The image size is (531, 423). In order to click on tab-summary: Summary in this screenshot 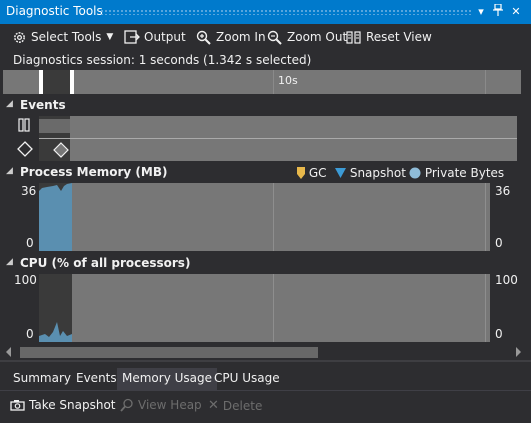, I will do `click(42, 379)`.